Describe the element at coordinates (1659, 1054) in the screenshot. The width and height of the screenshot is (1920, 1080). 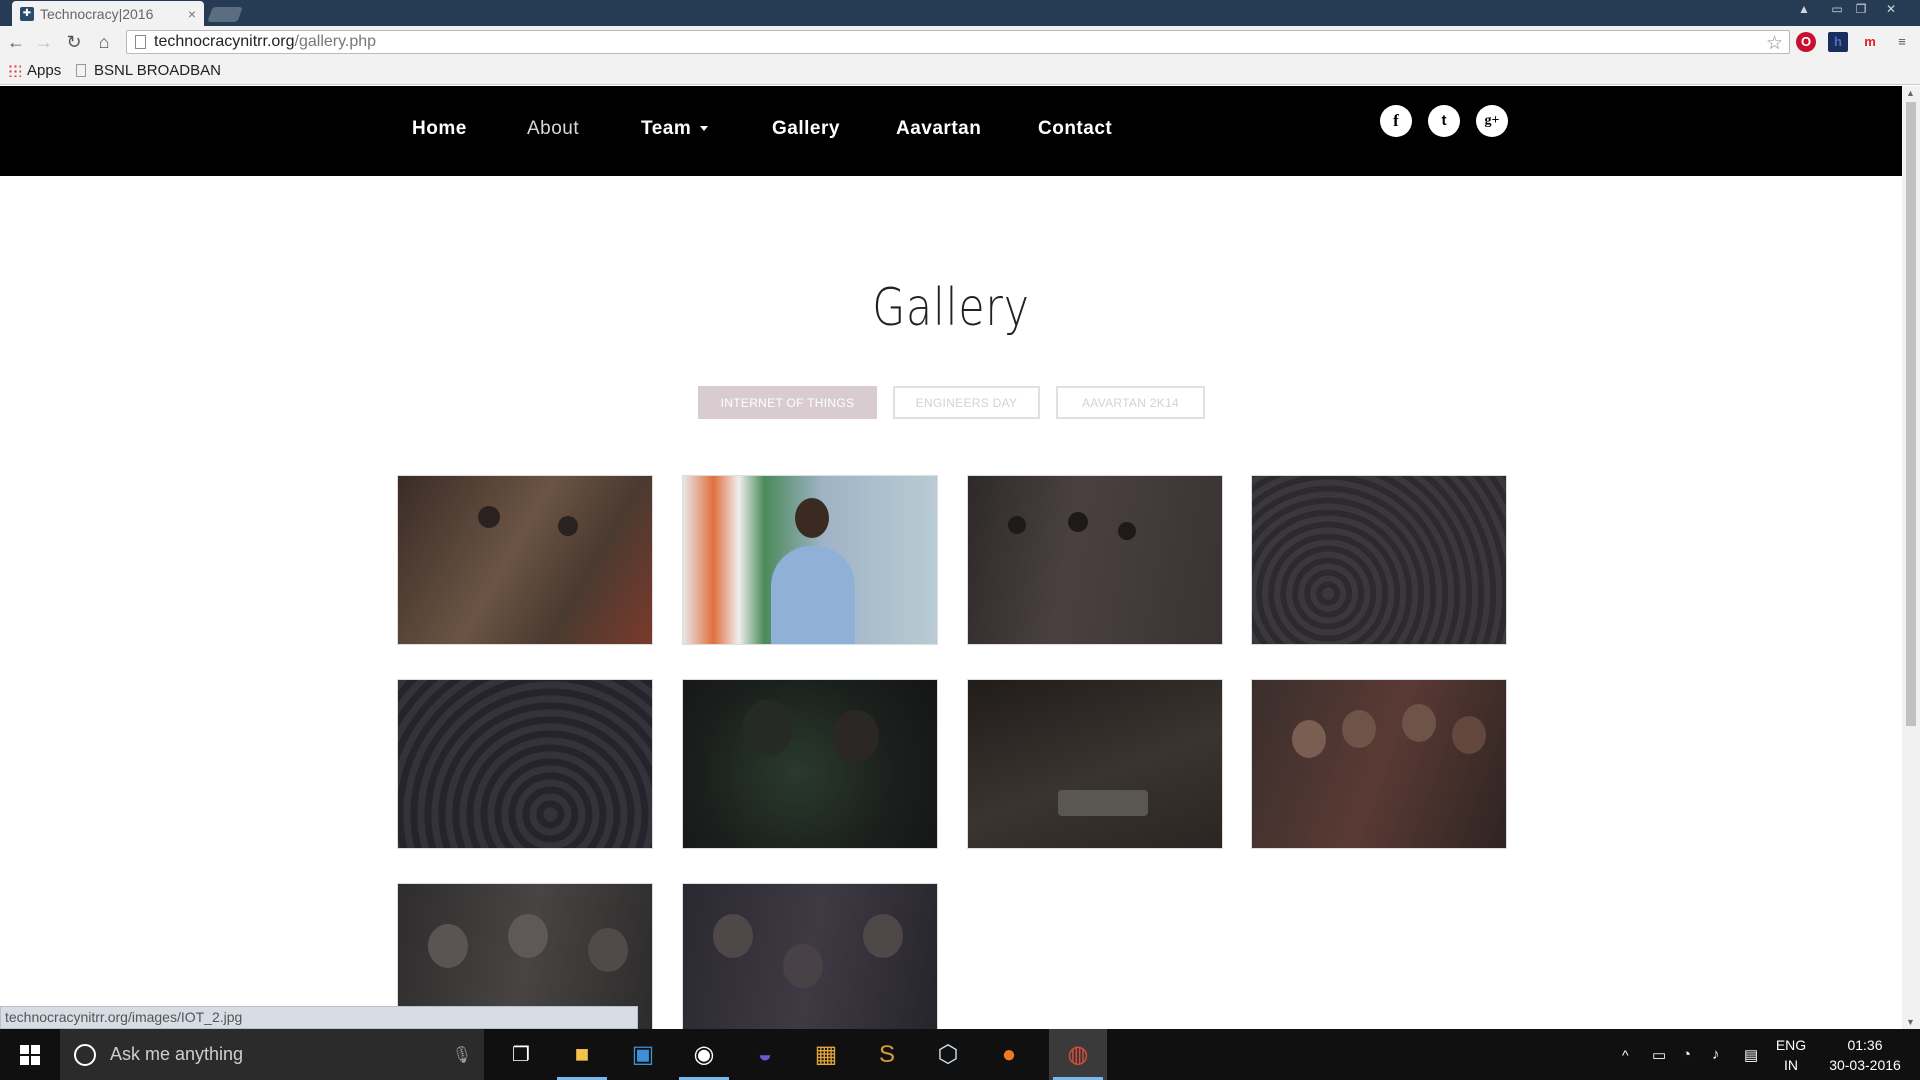
I see `battery-icon: ▭` at that location.